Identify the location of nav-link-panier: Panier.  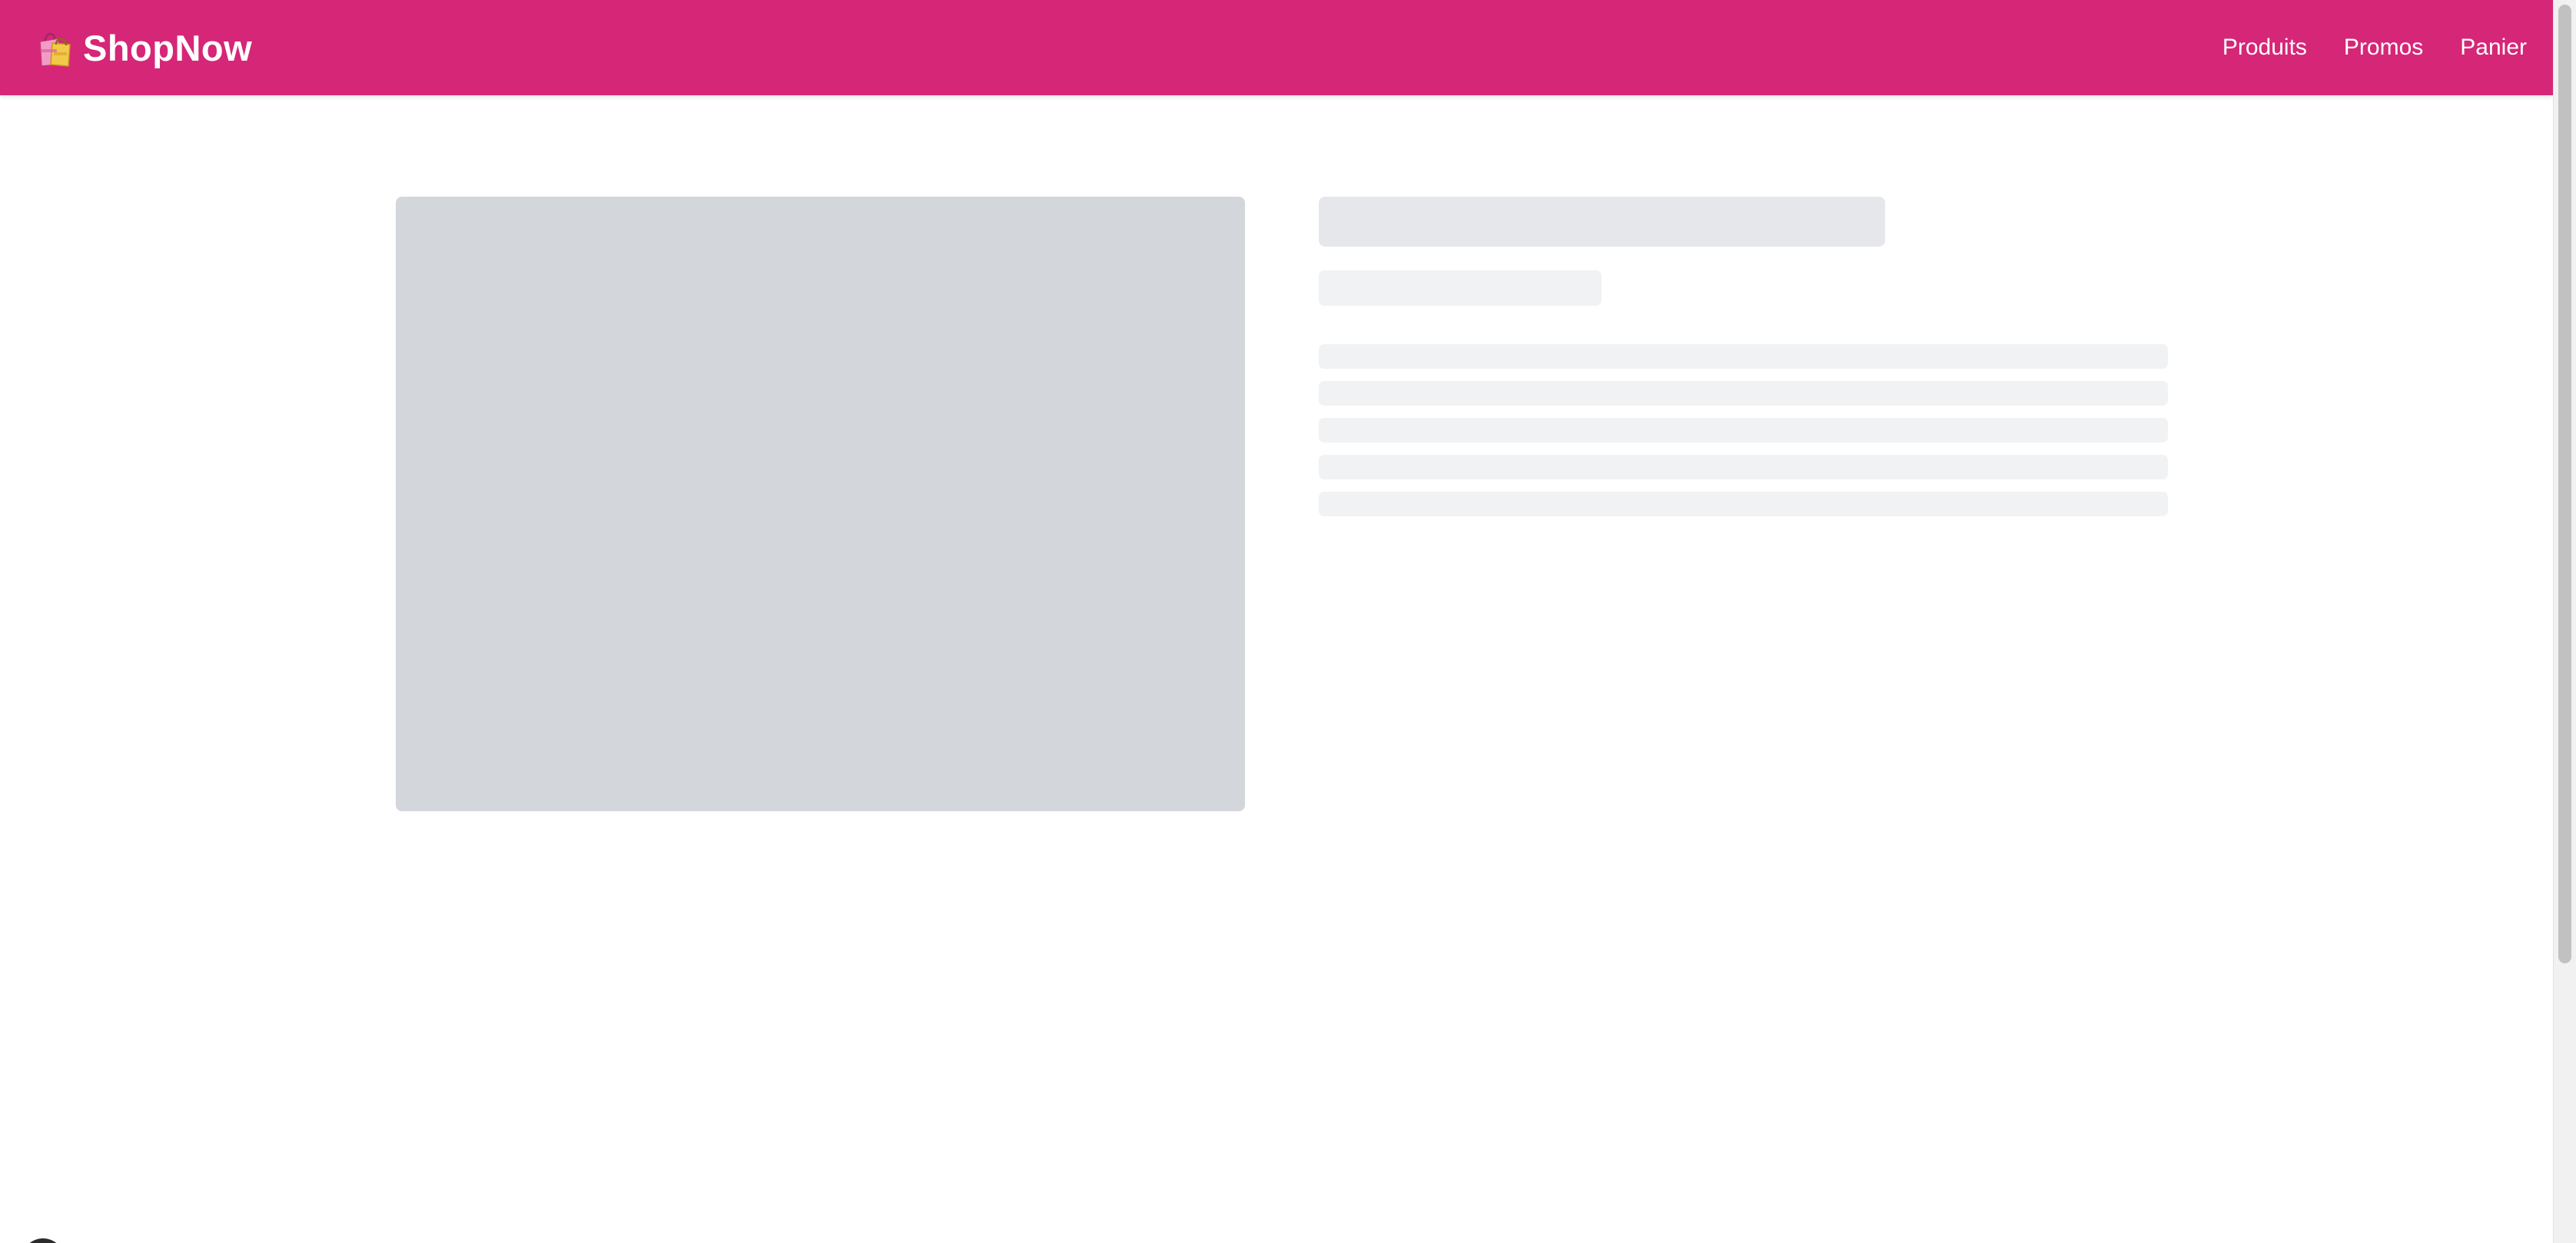
(2493, 48).